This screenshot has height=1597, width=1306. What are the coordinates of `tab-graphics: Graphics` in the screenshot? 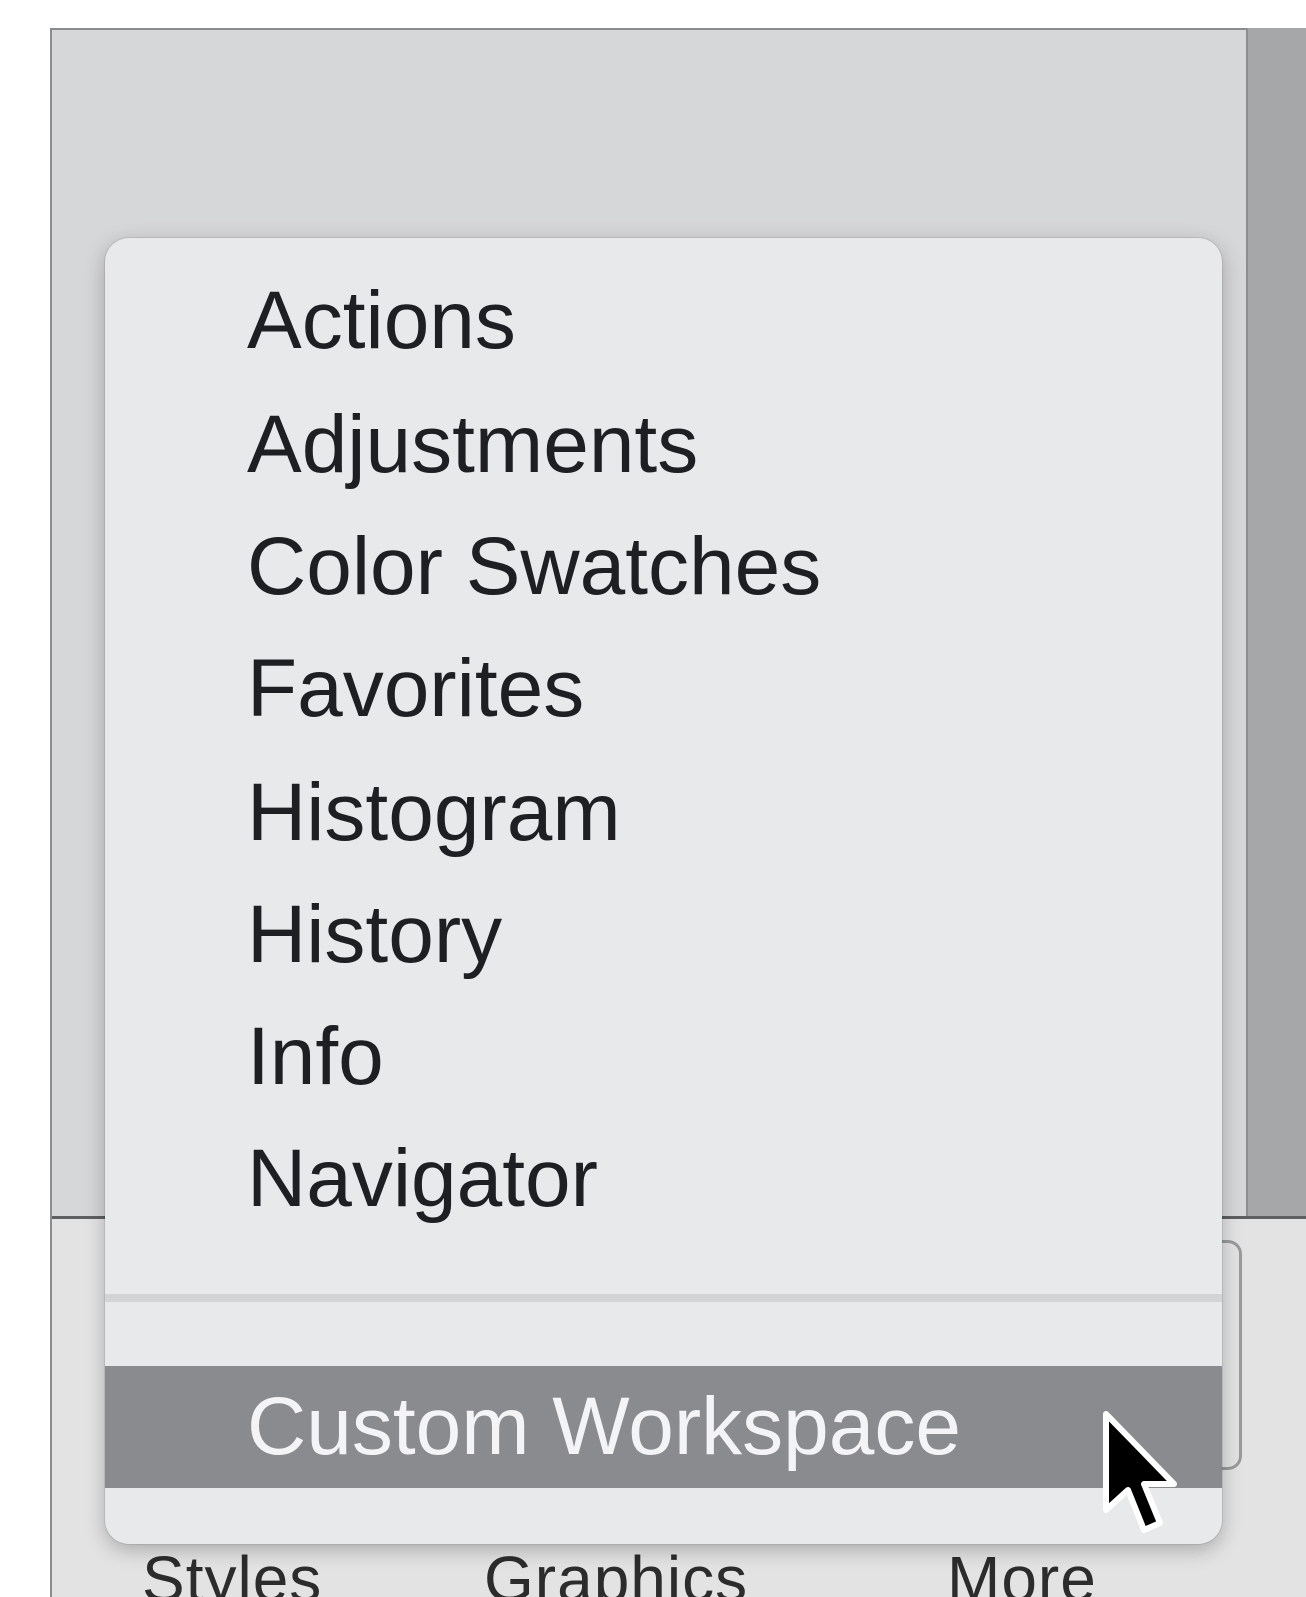 It's located at (616, 1569).